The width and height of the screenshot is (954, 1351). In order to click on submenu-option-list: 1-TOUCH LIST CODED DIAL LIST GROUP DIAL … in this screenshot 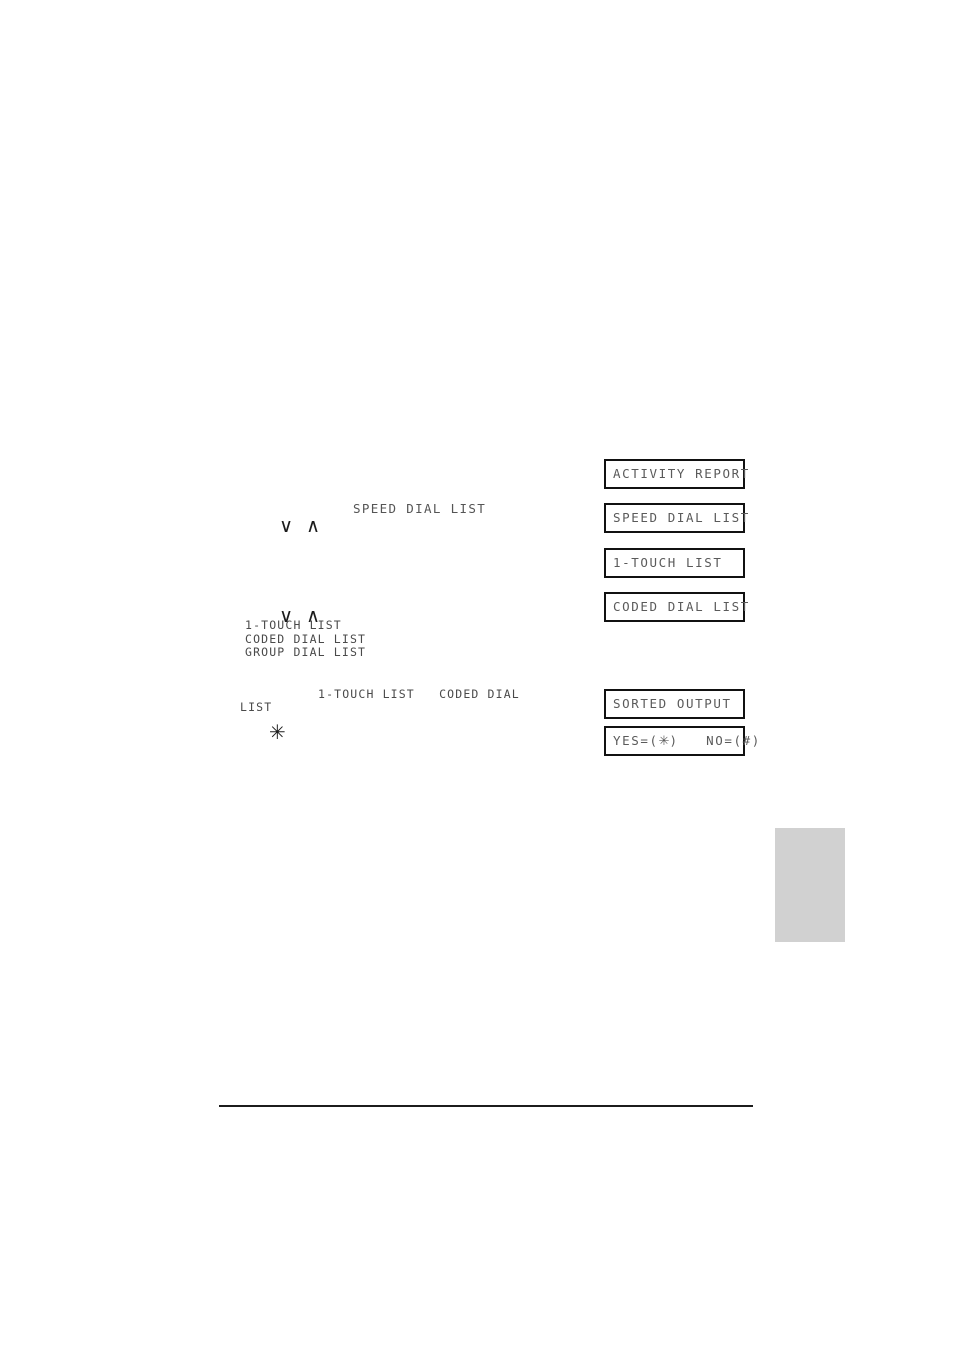, I will do `click(306, 639)`.